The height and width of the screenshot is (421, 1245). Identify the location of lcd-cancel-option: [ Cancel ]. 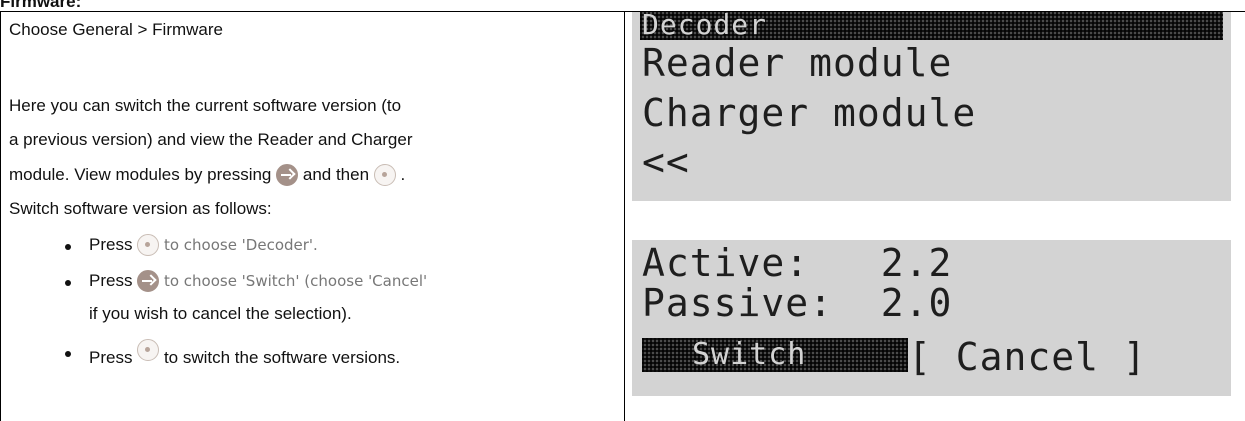
(1027, 357).